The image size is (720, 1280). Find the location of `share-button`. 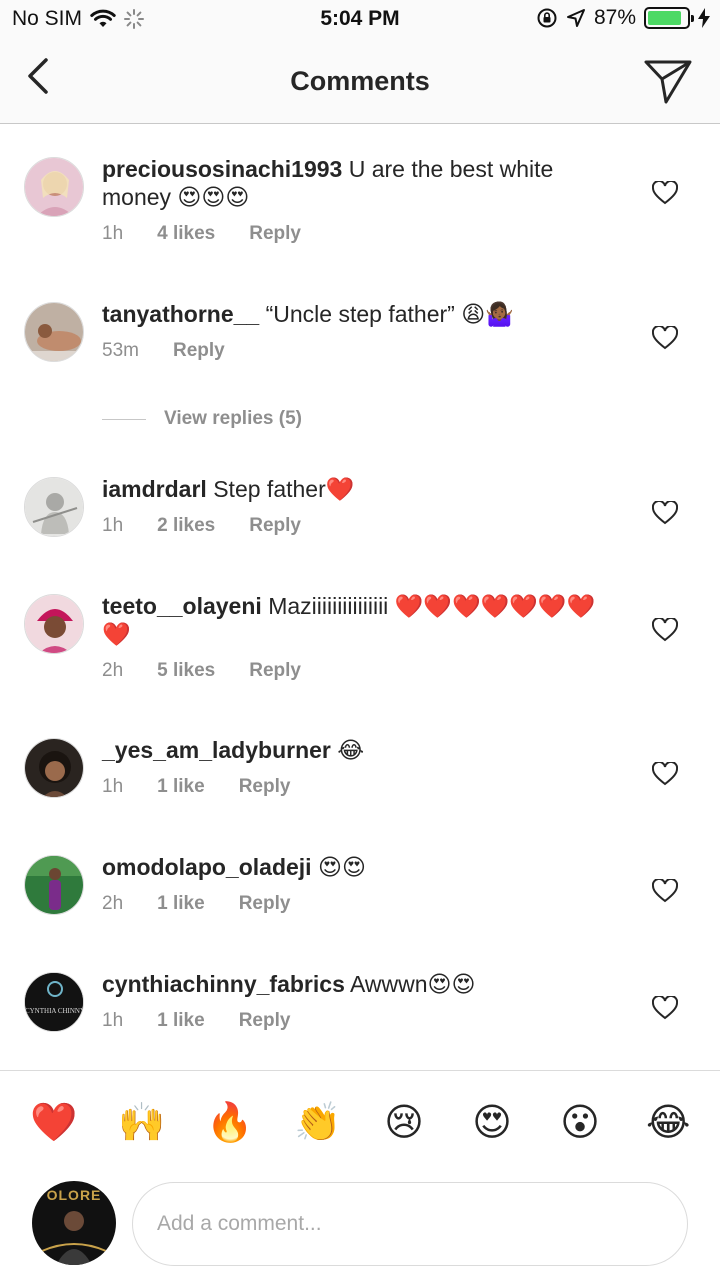

share-button is located at coordinates (668, 80).